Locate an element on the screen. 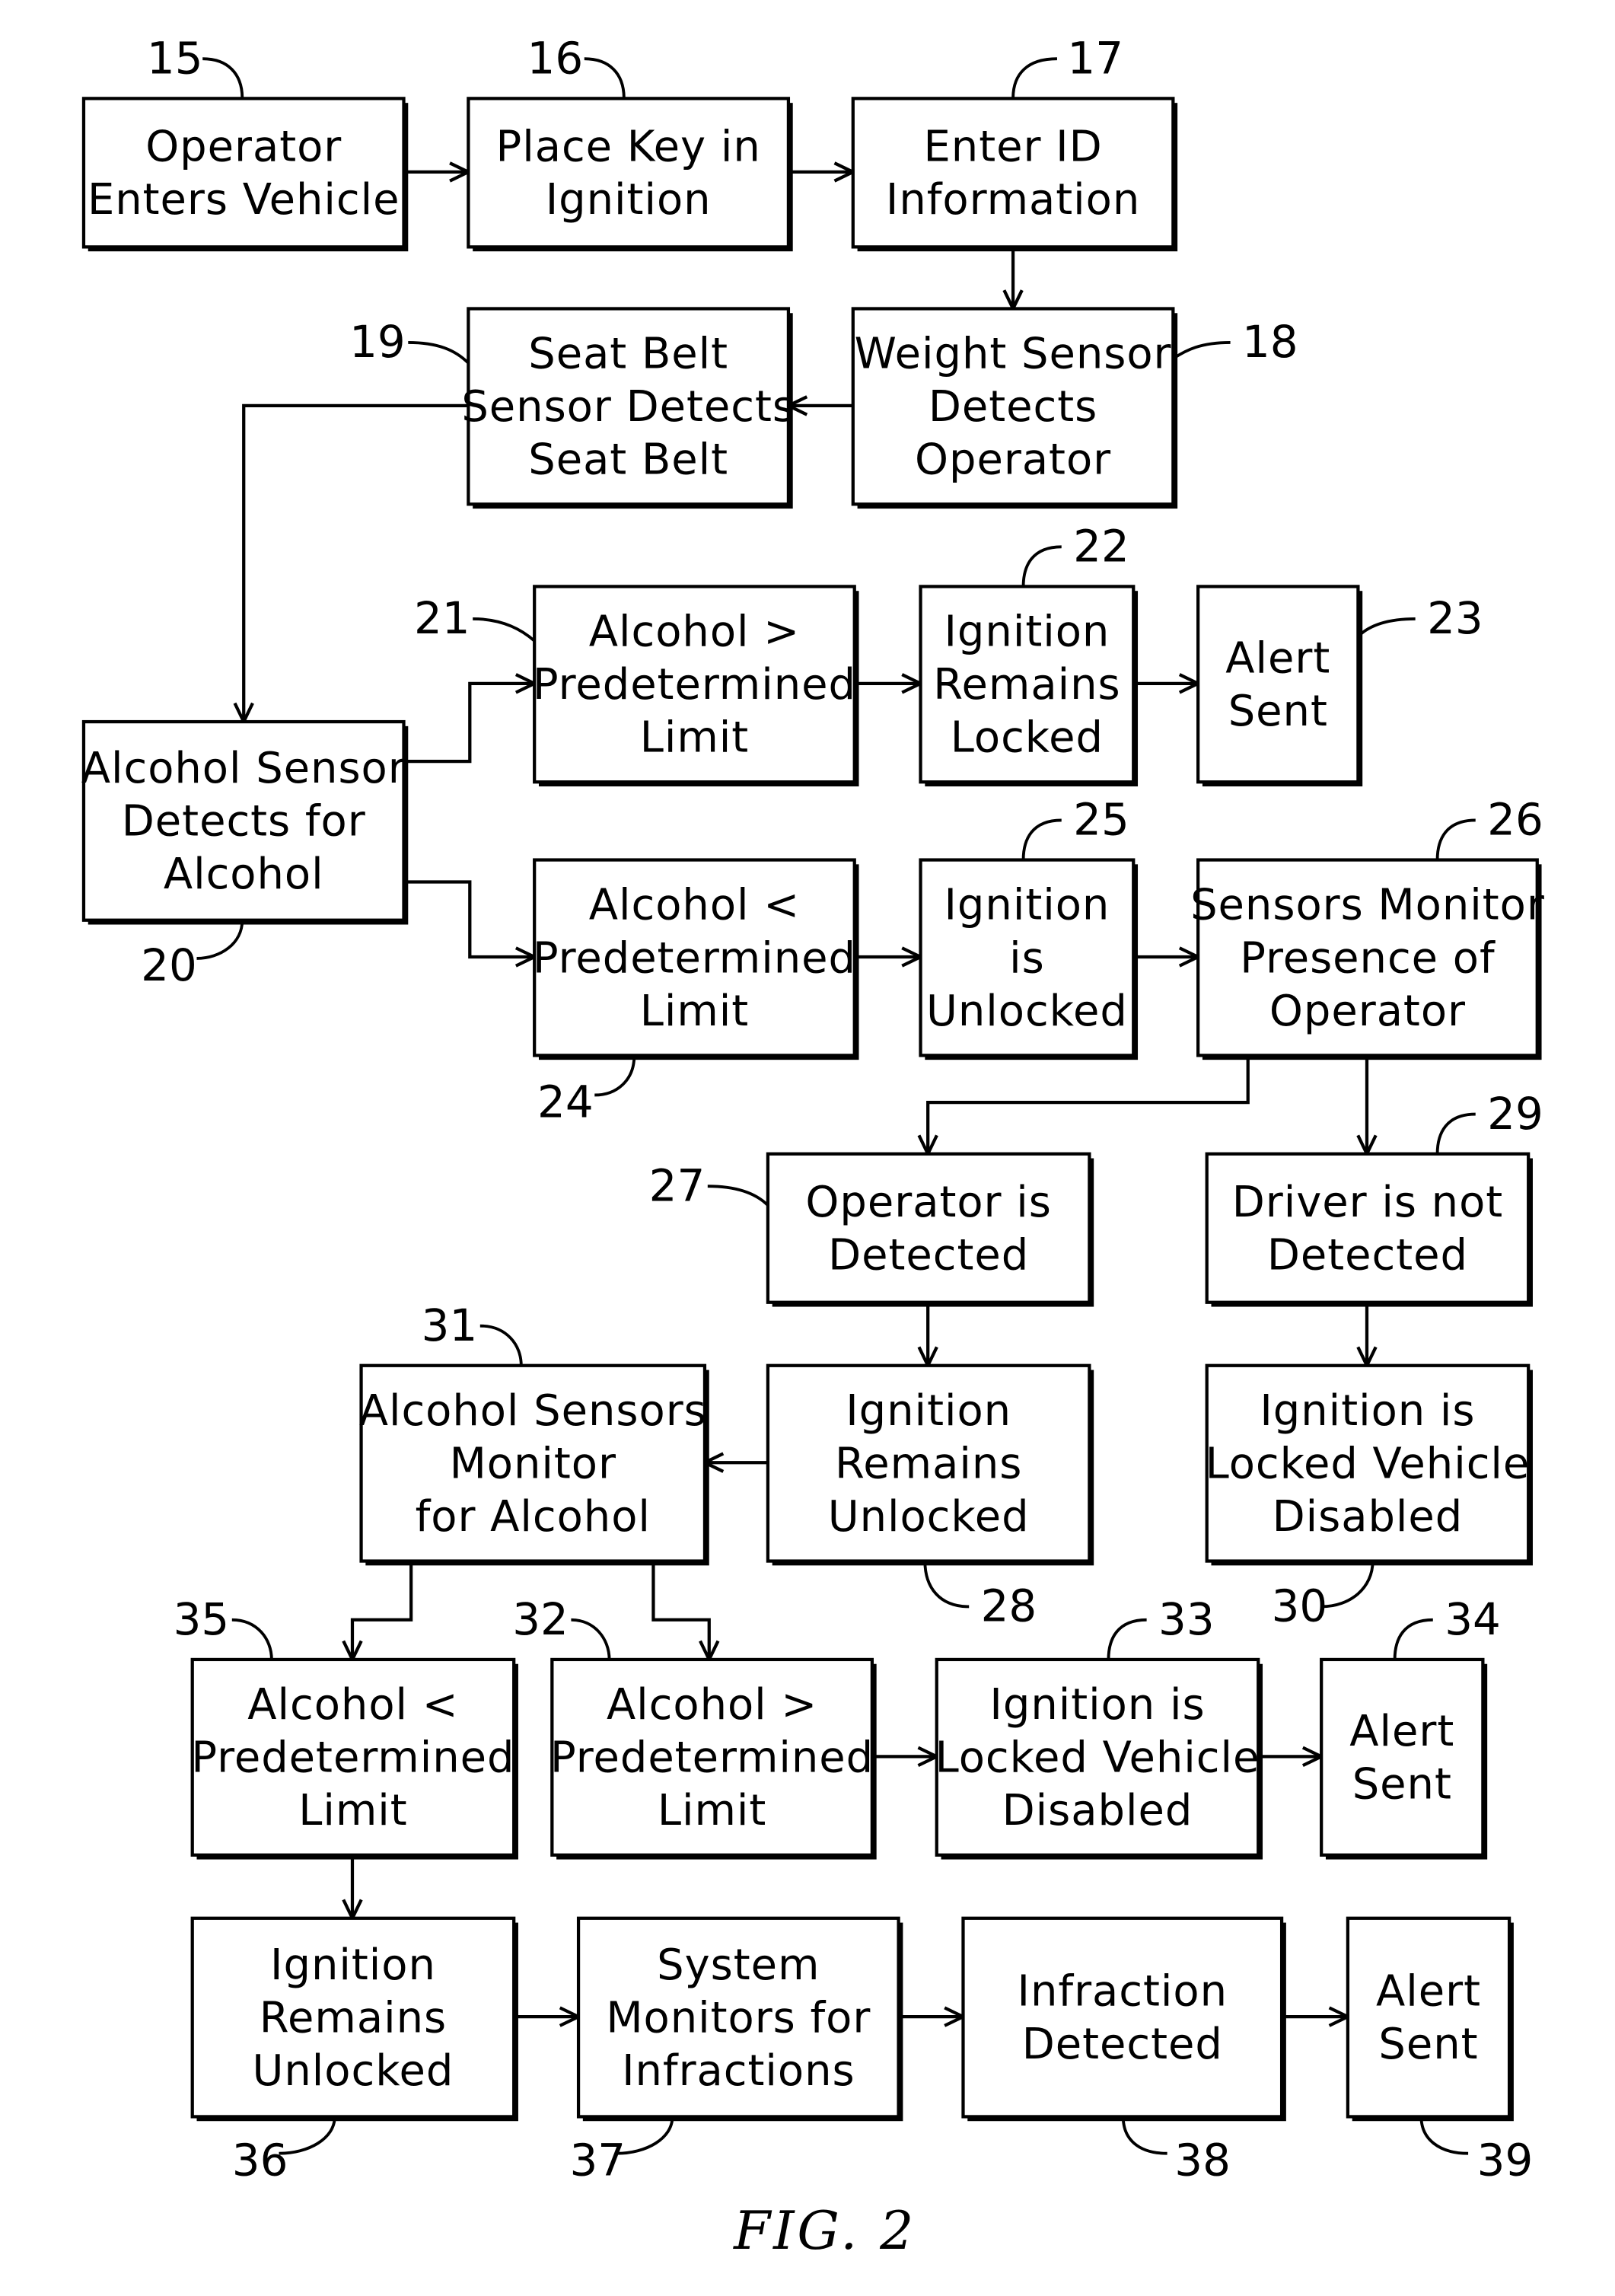 Image resolution: width=1615 pixels, height=2296 pixels. box-label-line: Infractions is located at coordinates (738, 2071).